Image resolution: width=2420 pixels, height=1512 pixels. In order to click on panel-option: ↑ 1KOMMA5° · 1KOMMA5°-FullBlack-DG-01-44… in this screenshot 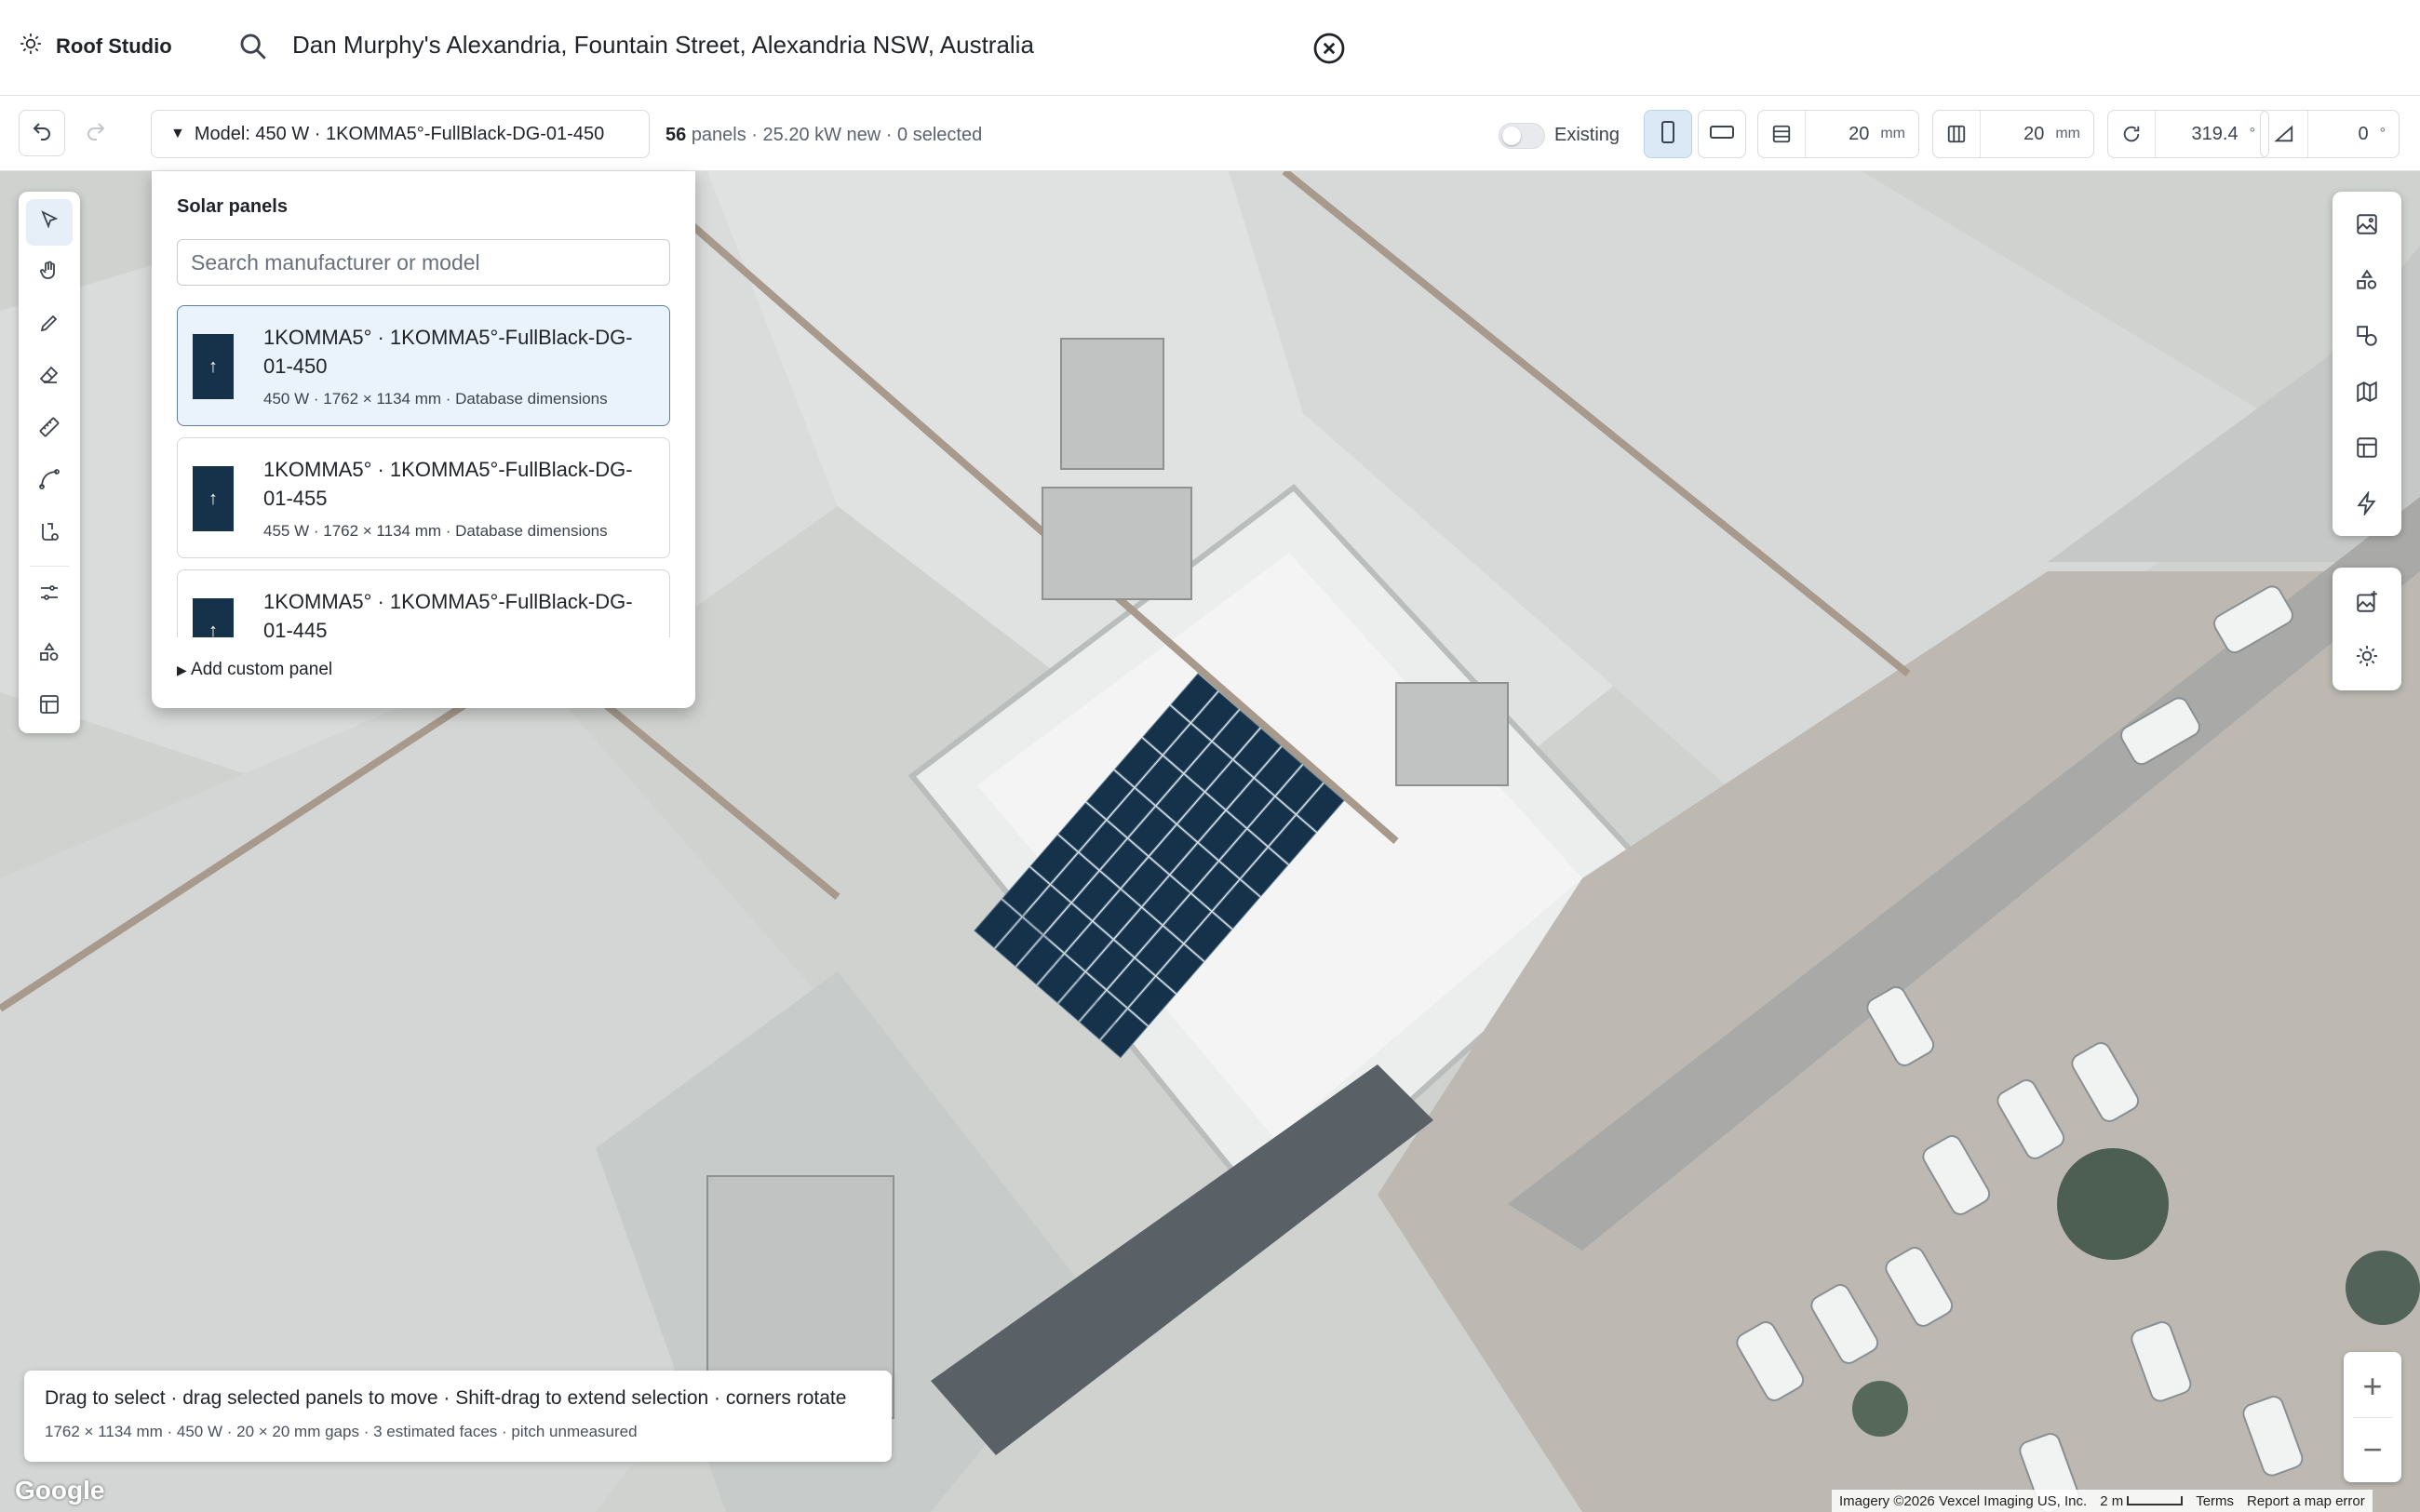, I will do `click(423, 603)`.